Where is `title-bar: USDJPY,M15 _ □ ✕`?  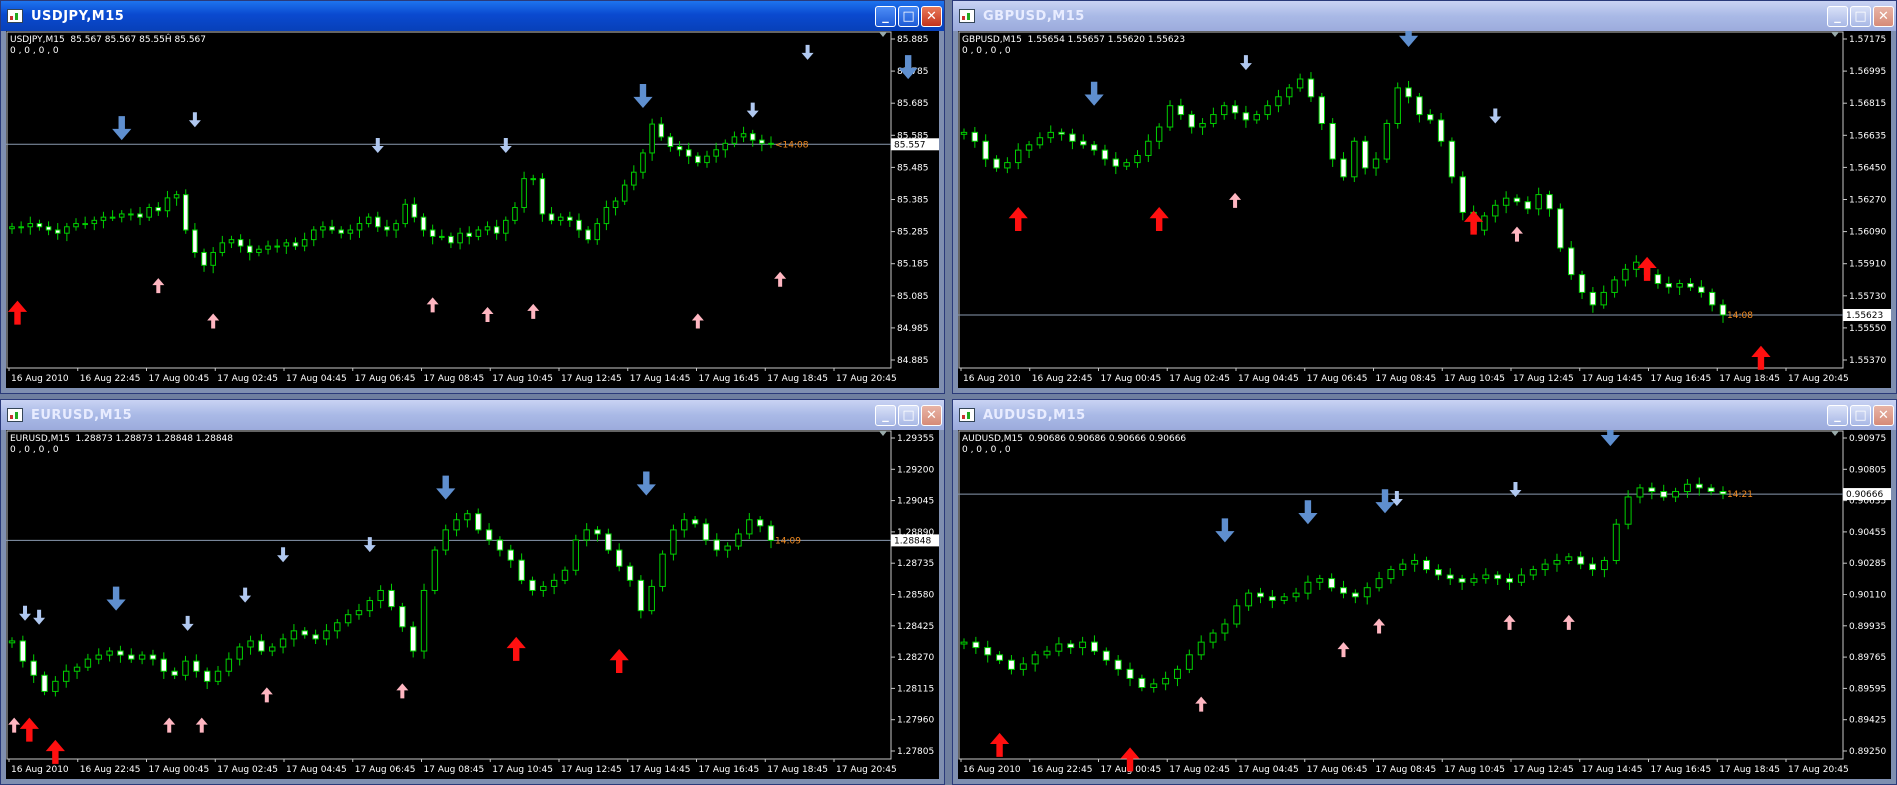 title-bar: USDJPY,M15 _ □ ✕ is located at coordinates (472, 16).